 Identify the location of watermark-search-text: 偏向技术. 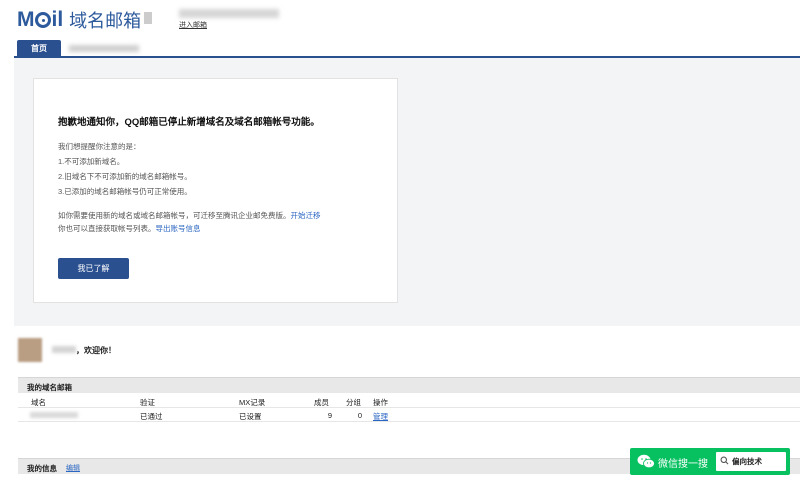
(747, 461).